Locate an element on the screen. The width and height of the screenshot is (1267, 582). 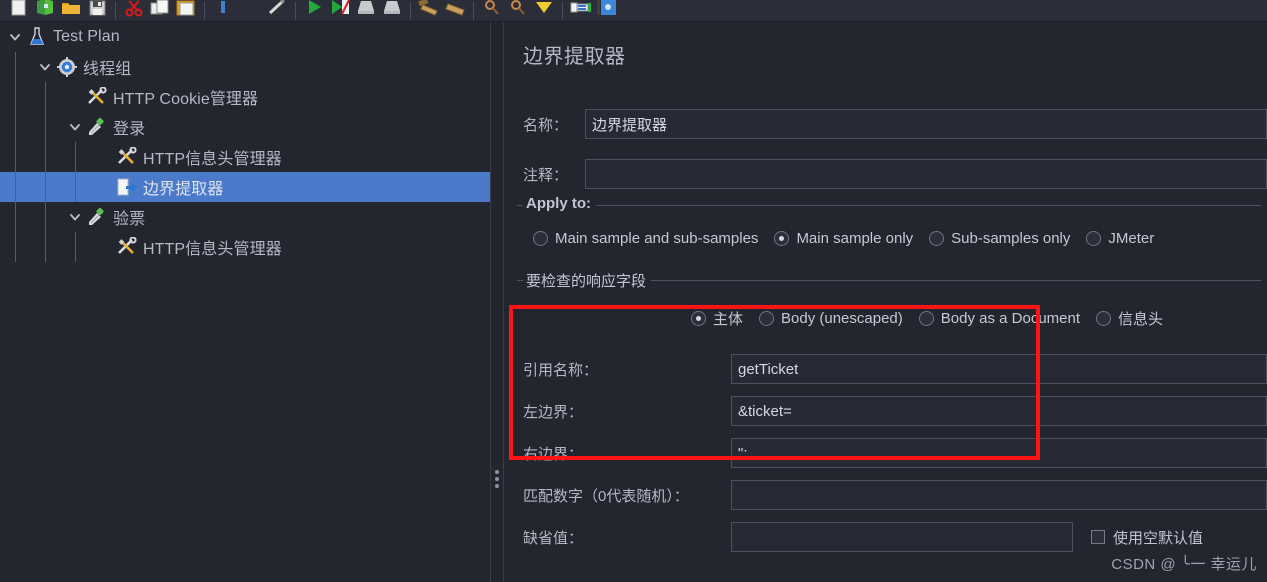
default-value-input is located at coordinates (902, 537).